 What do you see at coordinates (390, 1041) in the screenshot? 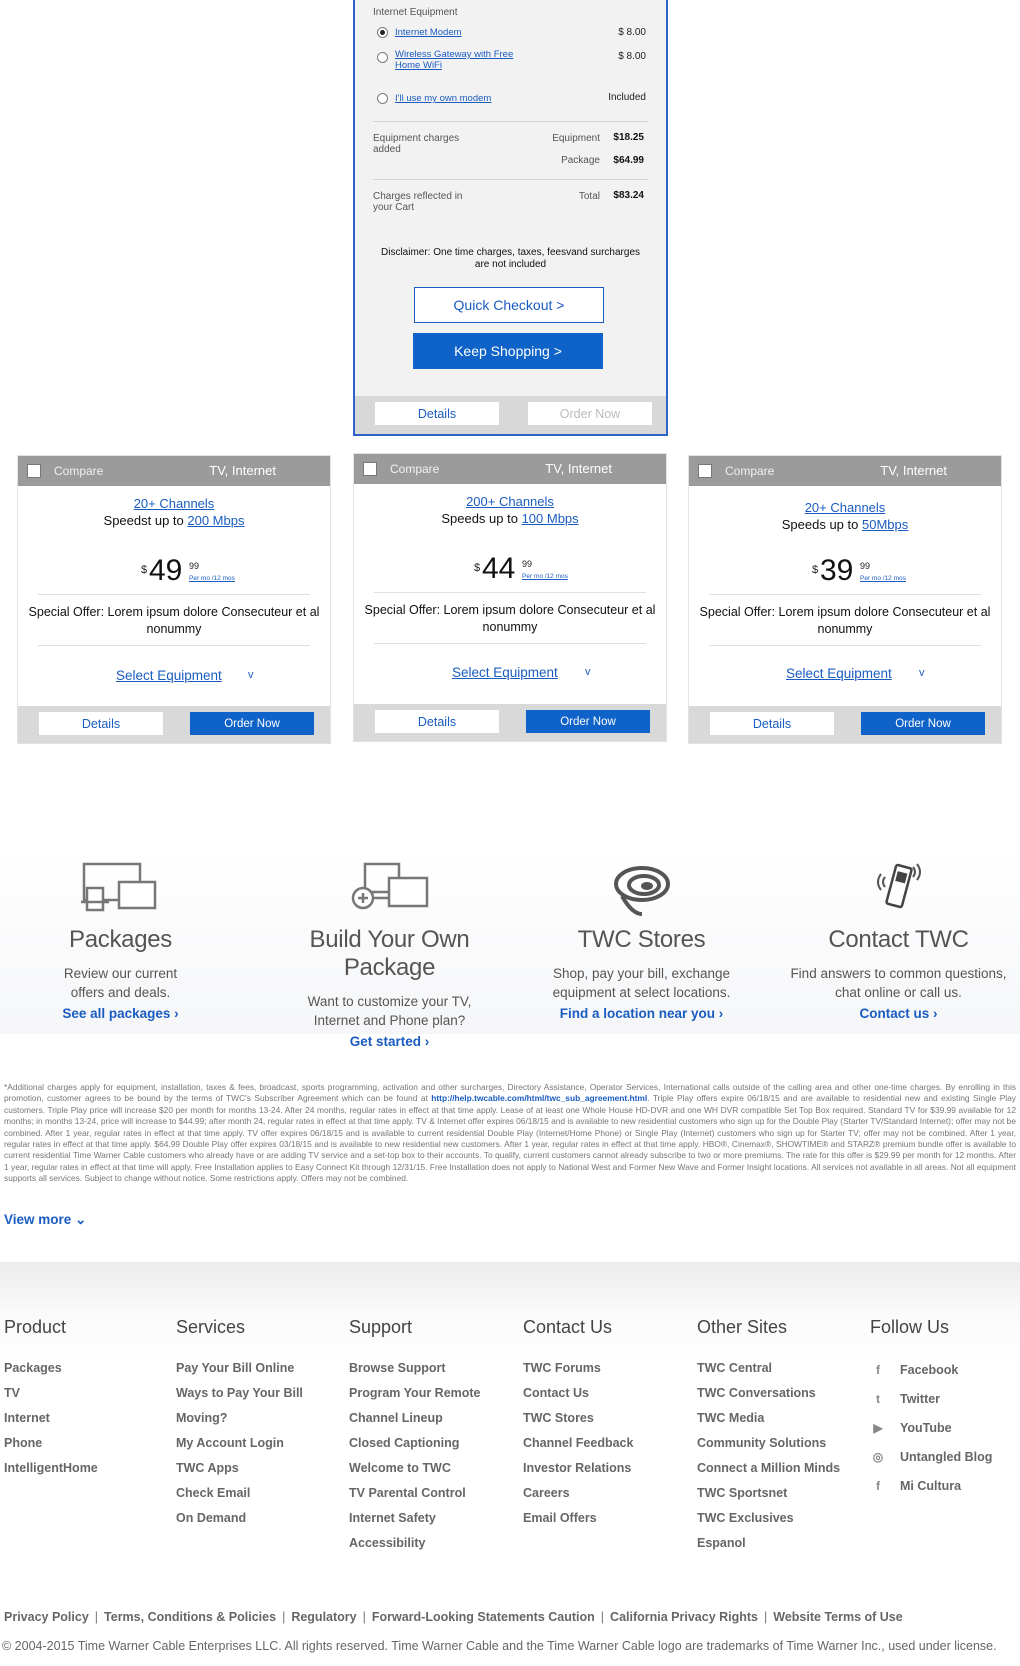
I see `get-started-link: Get started ›` at bounding box center [390, 1041].